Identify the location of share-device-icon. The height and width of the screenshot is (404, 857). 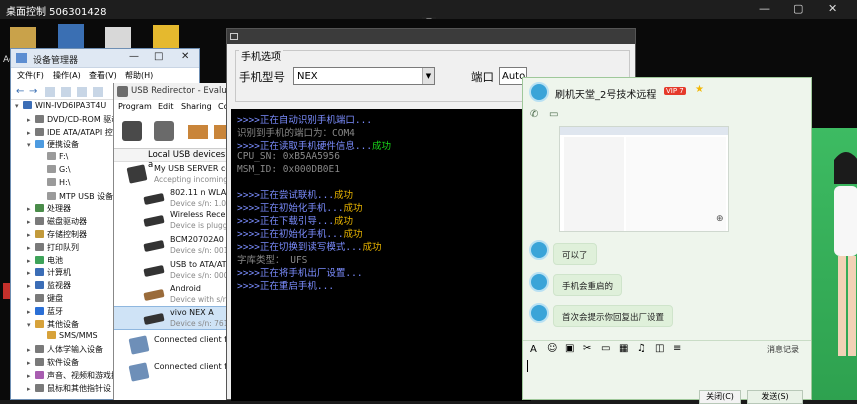
(132, 131).